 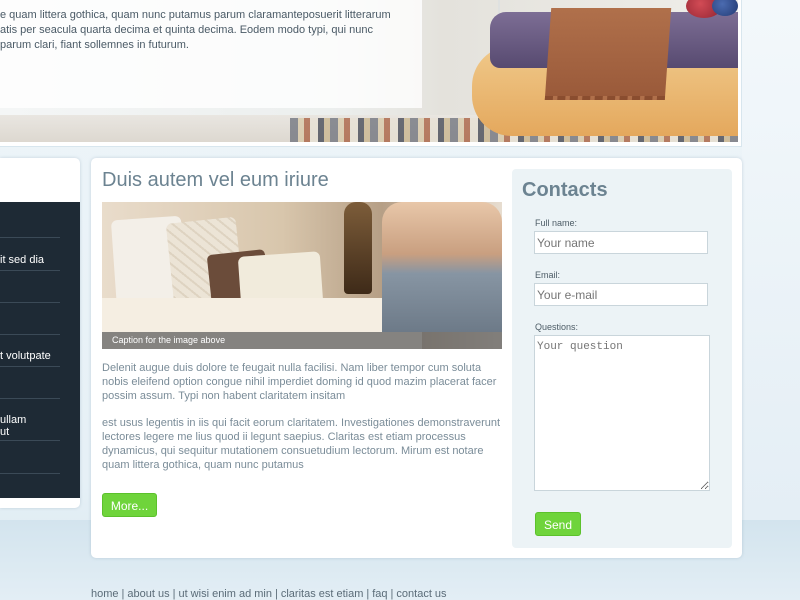 What do you see at coordinates (622, 413) in the screenshot?
I see `questions-textarea` at bounding box center [622, 413].